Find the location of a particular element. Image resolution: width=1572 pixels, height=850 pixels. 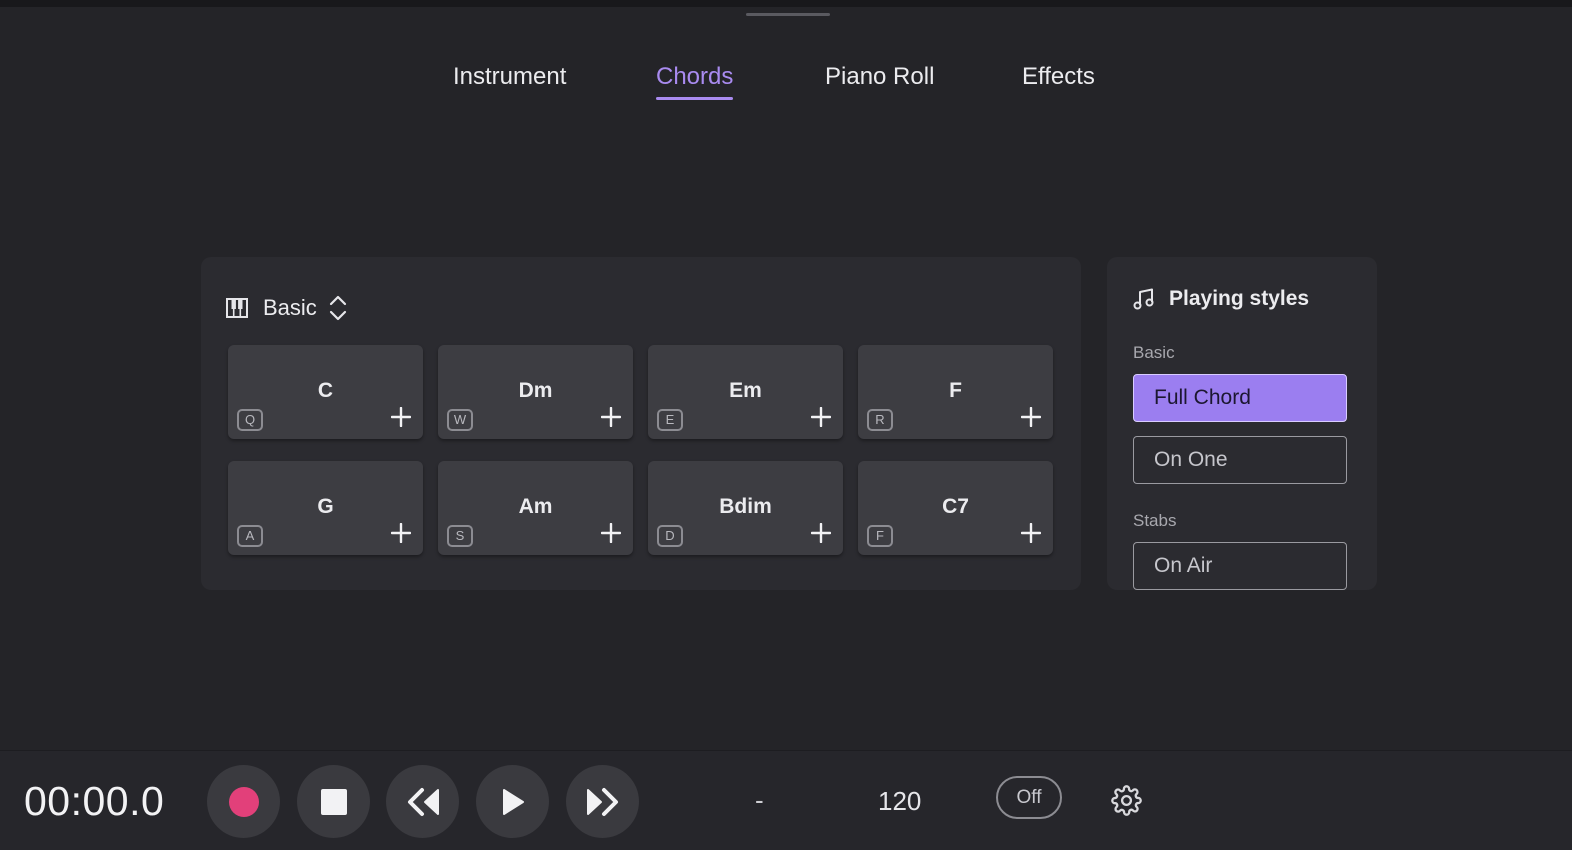

keyboard-shortcut-badge: S is located at coordinates (460, 536).